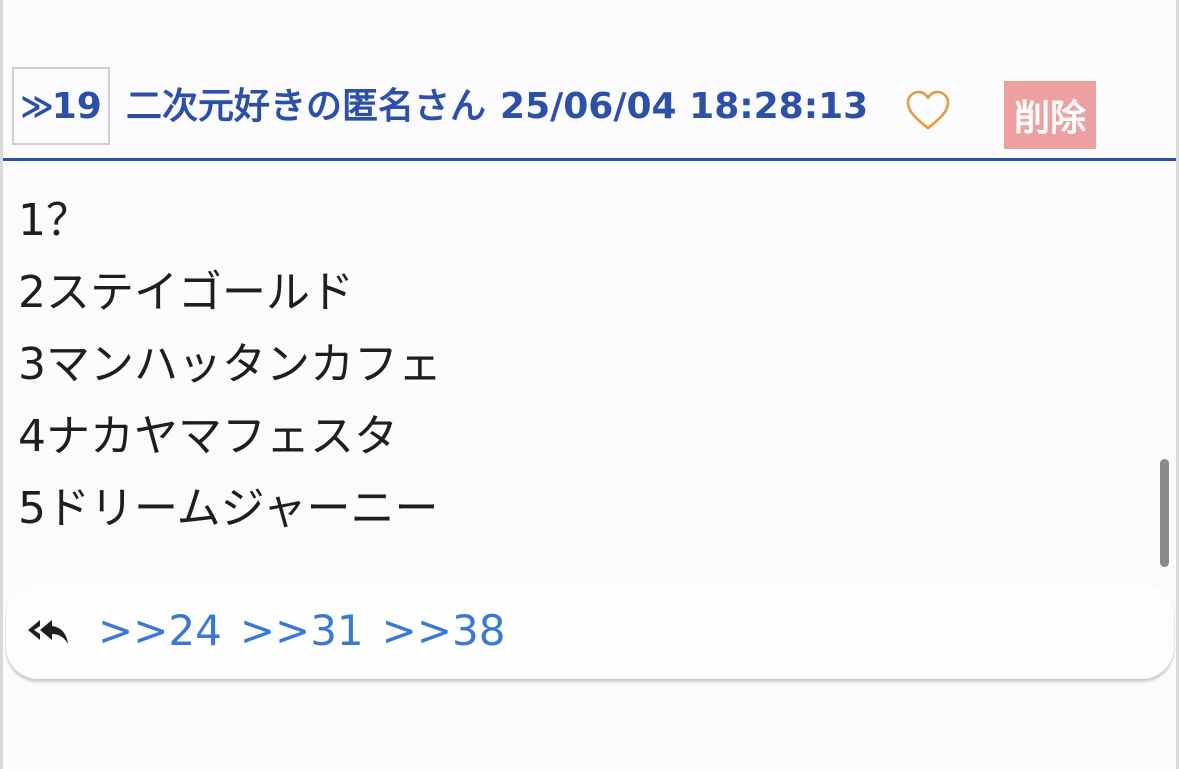 The image size is (1179, 769). What do you see at coordinates (228, 508) in the screenshot?
I see `body-line: 5ドリームジャーニー` at bounding box center [228, 508].